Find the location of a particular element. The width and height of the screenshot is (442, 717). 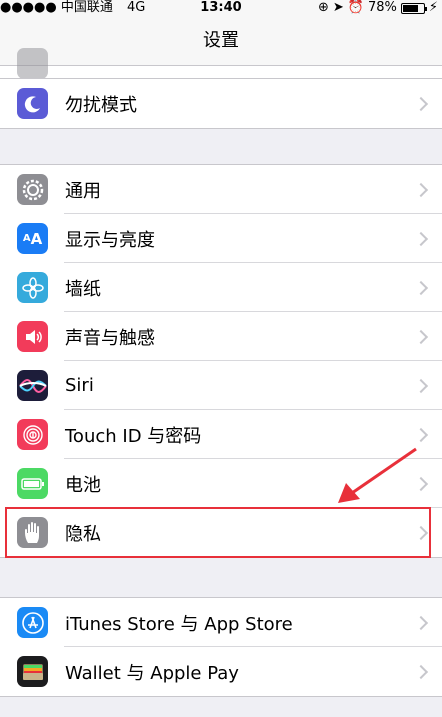

status-right: ⊕ ➤ ⏰ 78% ⚡ is located at coordinates (378, 8).